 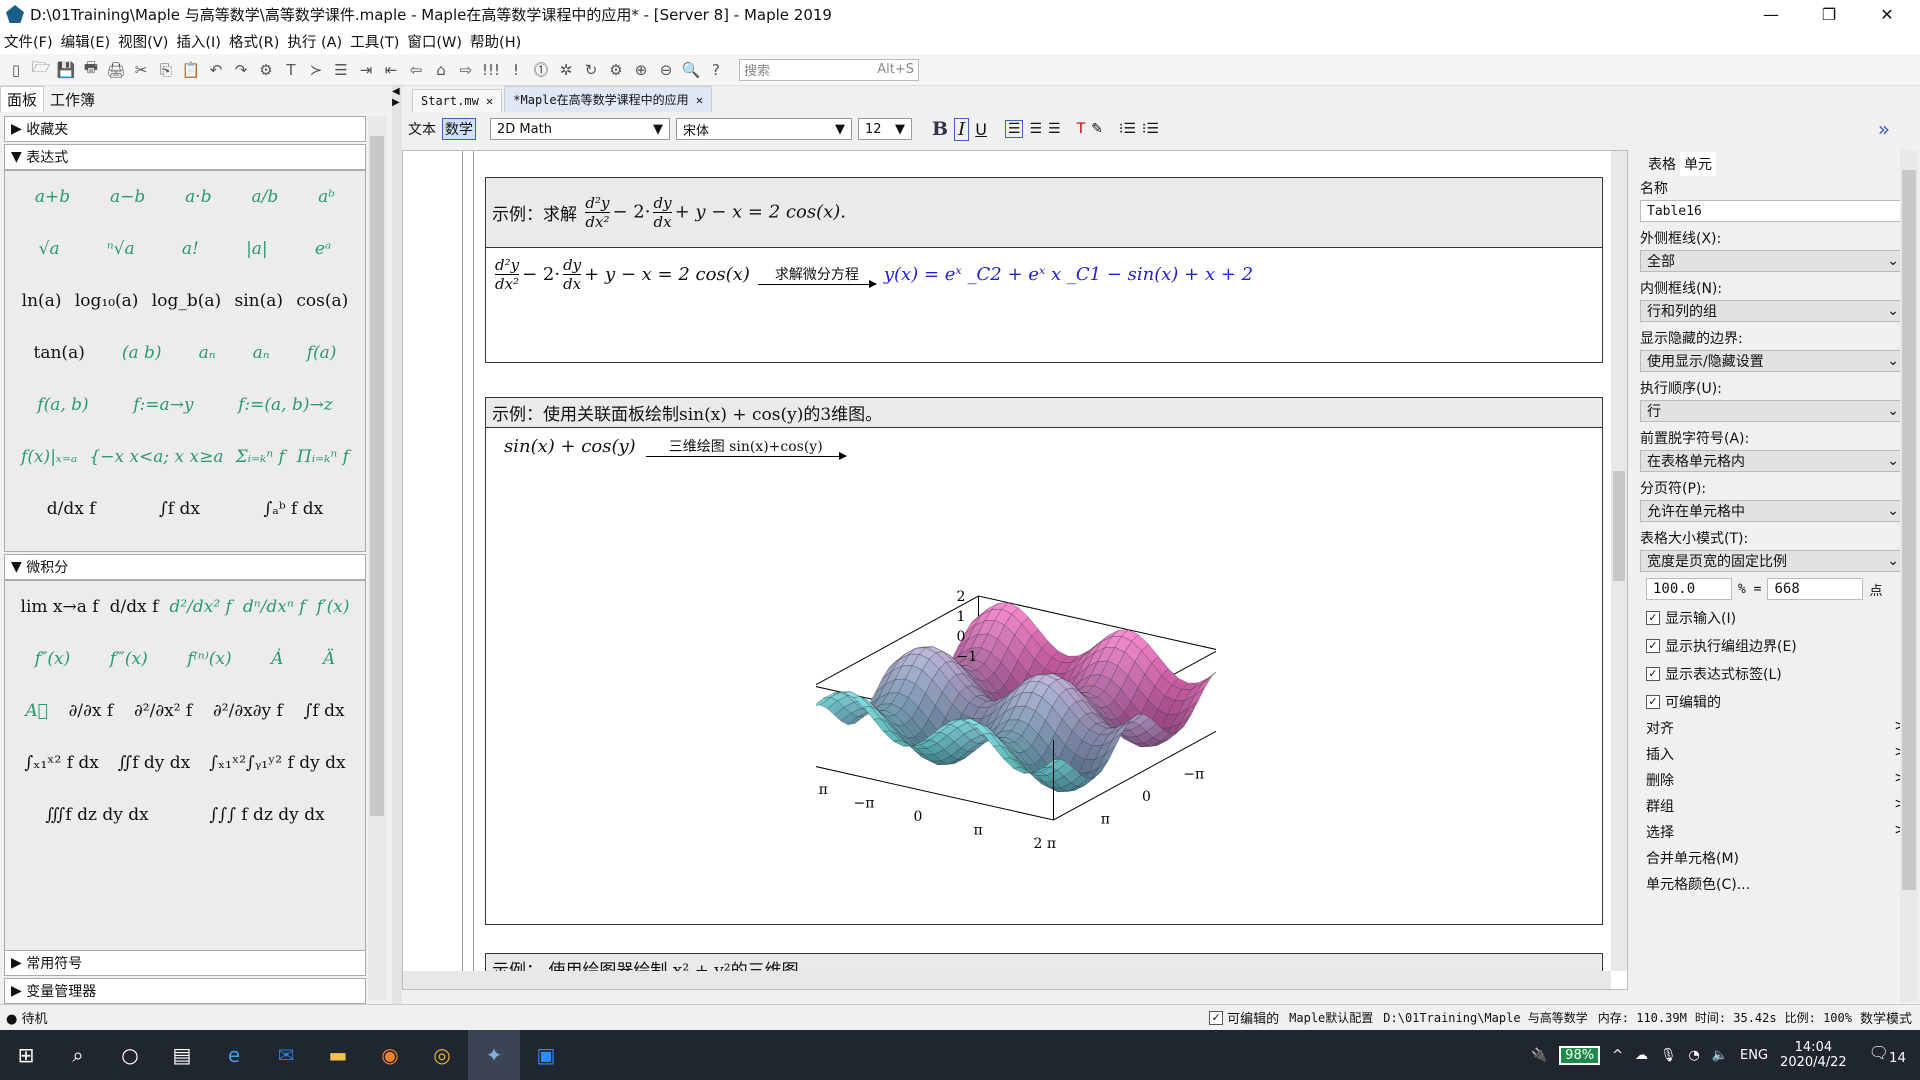 I want to click on zoom-icon: ▣, so click(x=546, y=1055).